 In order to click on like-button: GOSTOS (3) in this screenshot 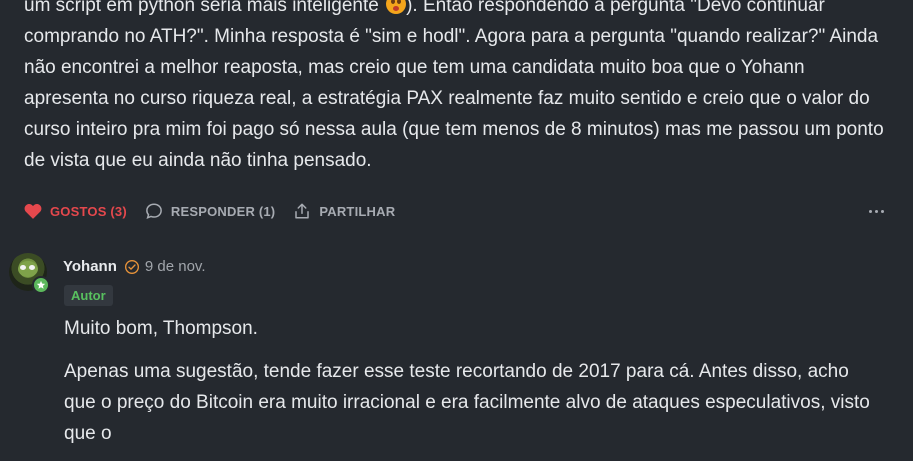, I will do `click(75, 211)`.